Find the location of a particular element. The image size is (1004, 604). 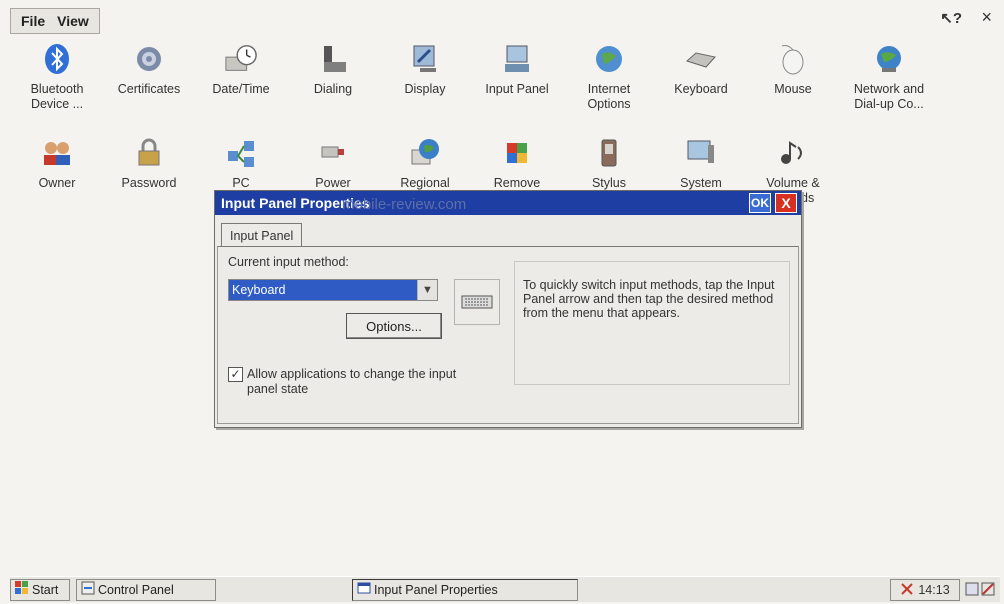

control-item-remove: Remove is located at coordinates (517, 163).